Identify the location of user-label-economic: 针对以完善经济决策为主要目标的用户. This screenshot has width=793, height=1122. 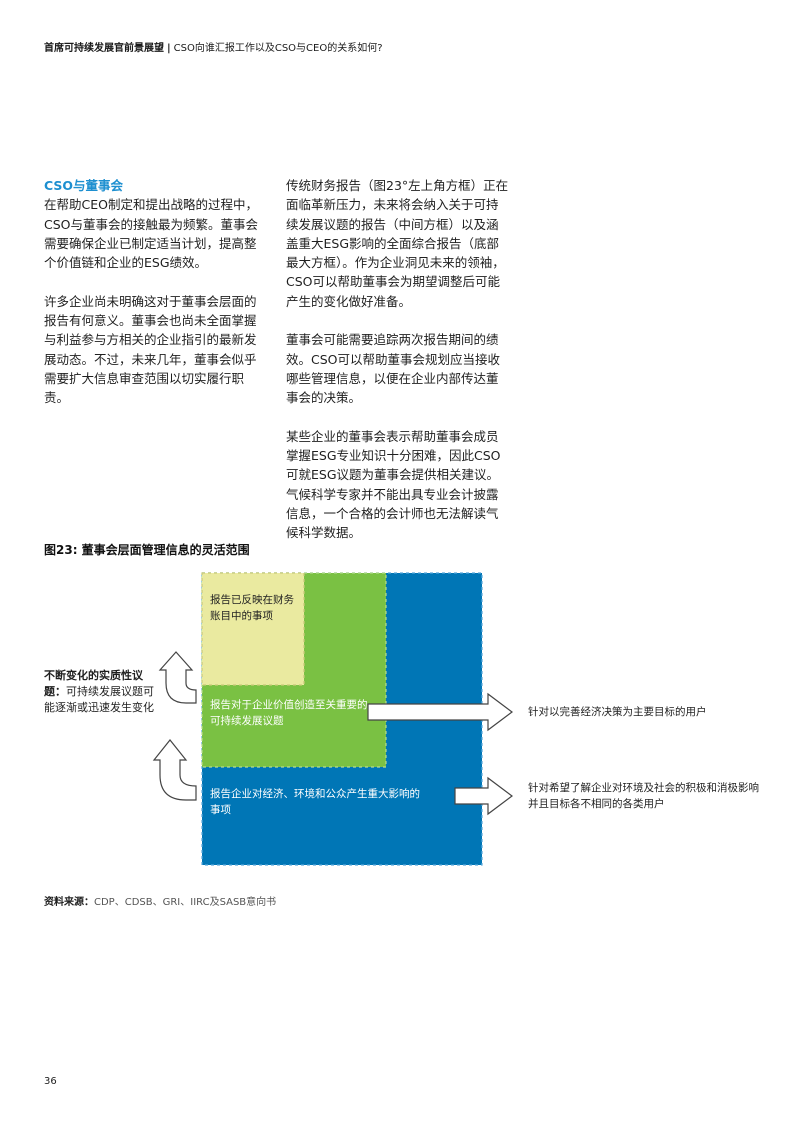
(617, 712).